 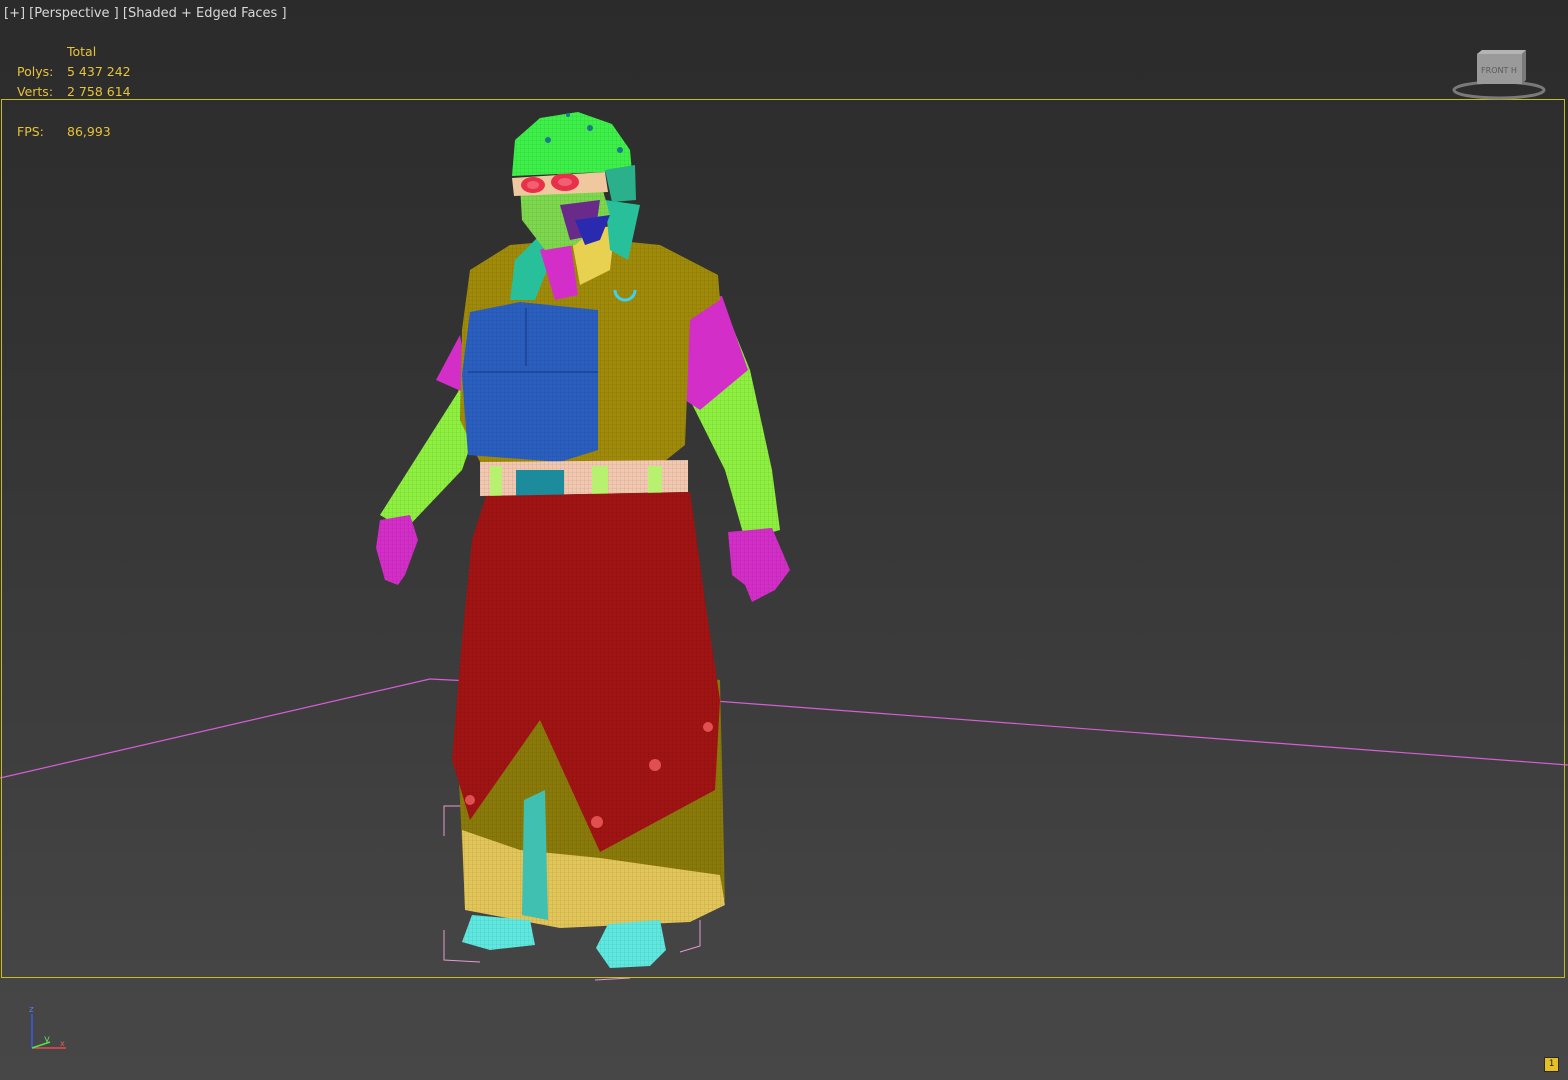 What do you see at coordinates (99, 91) in the screenshot?
I see `verts-value: 2 758 614` at bounding box center [99, 91].